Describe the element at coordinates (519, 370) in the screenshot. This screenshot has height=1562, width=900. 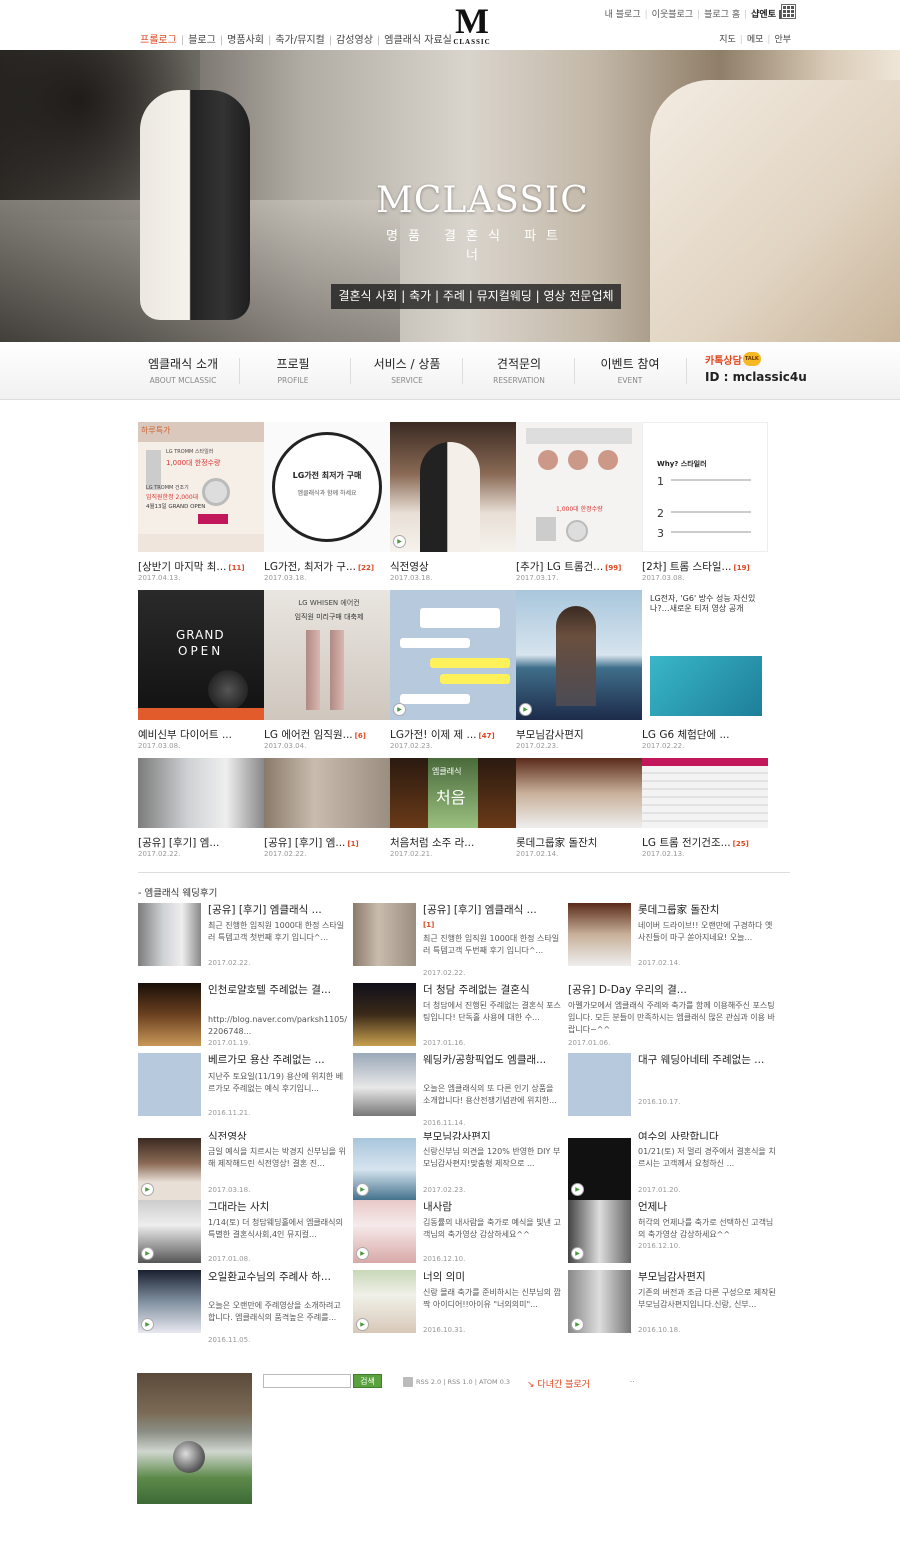
I see `gnb-reservation: 견적문의 RESERVATION` at that location.